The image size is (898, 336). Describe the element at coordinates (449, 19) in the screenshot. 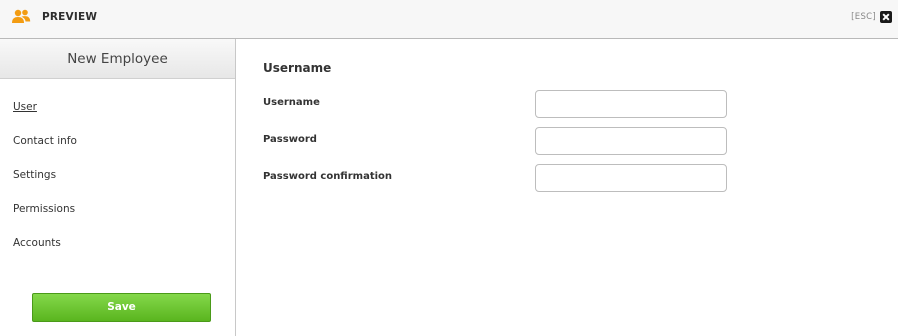

I see `top-bar: PREVIEW [ESC]` at that location.